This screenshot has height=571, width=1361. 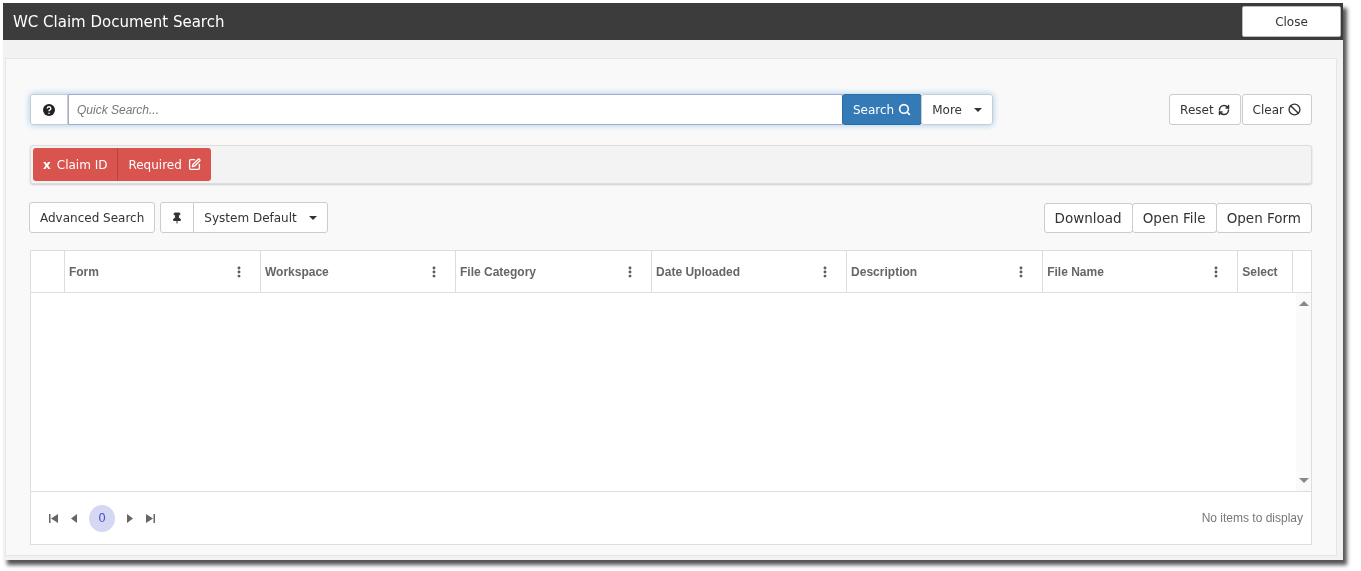 I want to click on clear-button: Clear, so click(x=1276, y=109).